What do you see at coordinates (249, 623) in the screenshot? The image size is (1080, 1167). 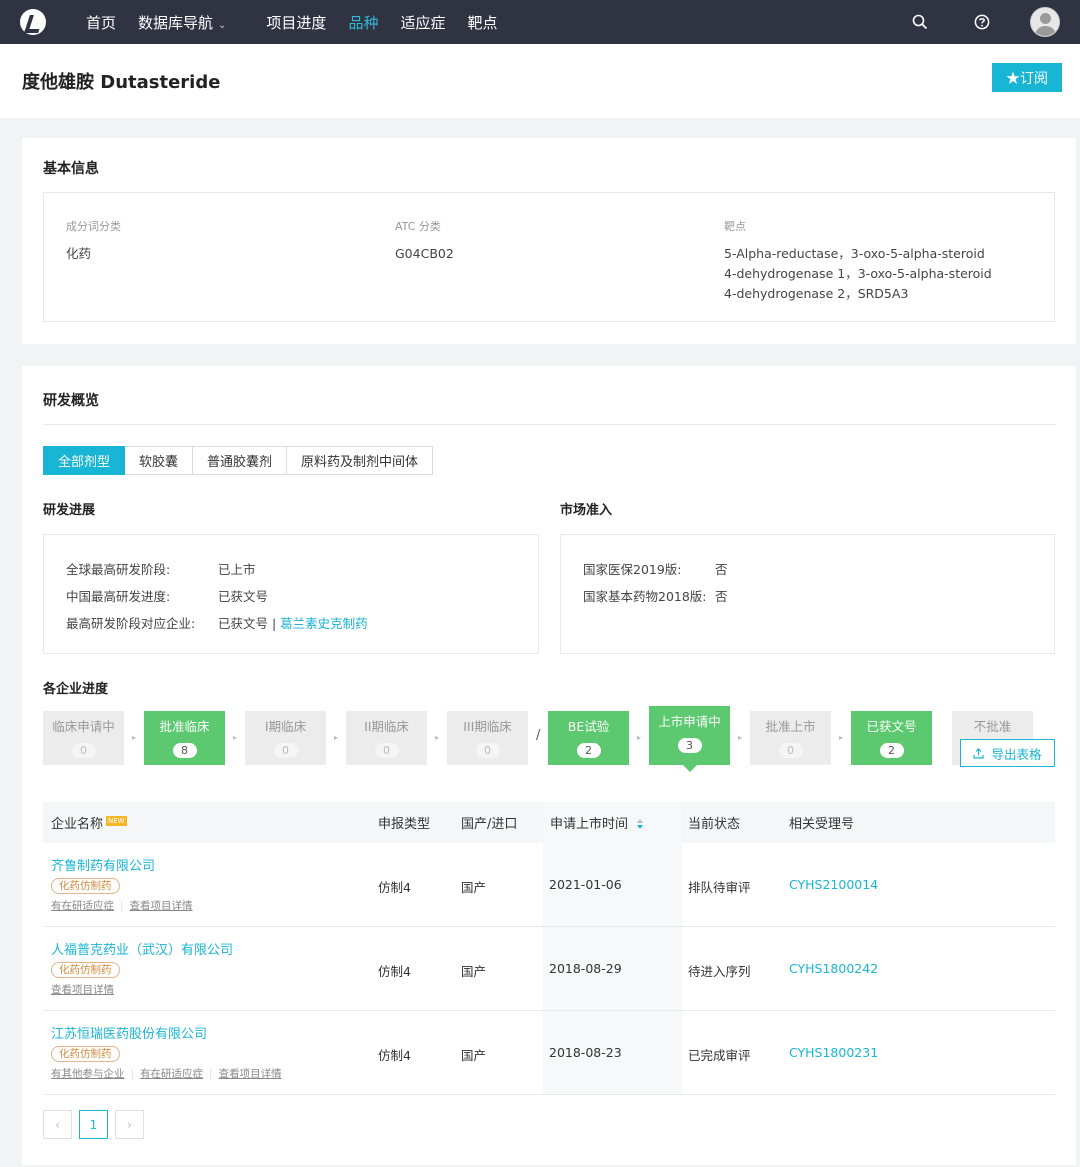 I see `kv-value: 已获文号 |` at bounding box center [249, 623].